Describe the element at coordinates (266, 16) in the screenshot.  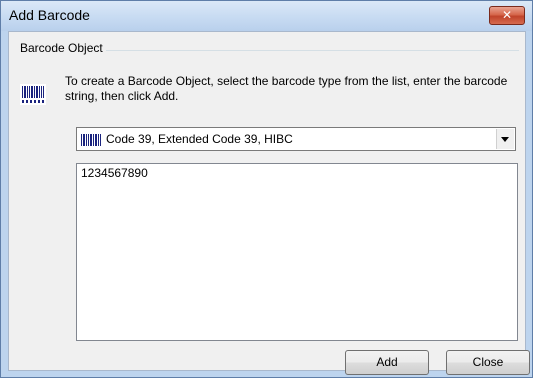
I see `title-bar: Add Barcode ✕` at that location.